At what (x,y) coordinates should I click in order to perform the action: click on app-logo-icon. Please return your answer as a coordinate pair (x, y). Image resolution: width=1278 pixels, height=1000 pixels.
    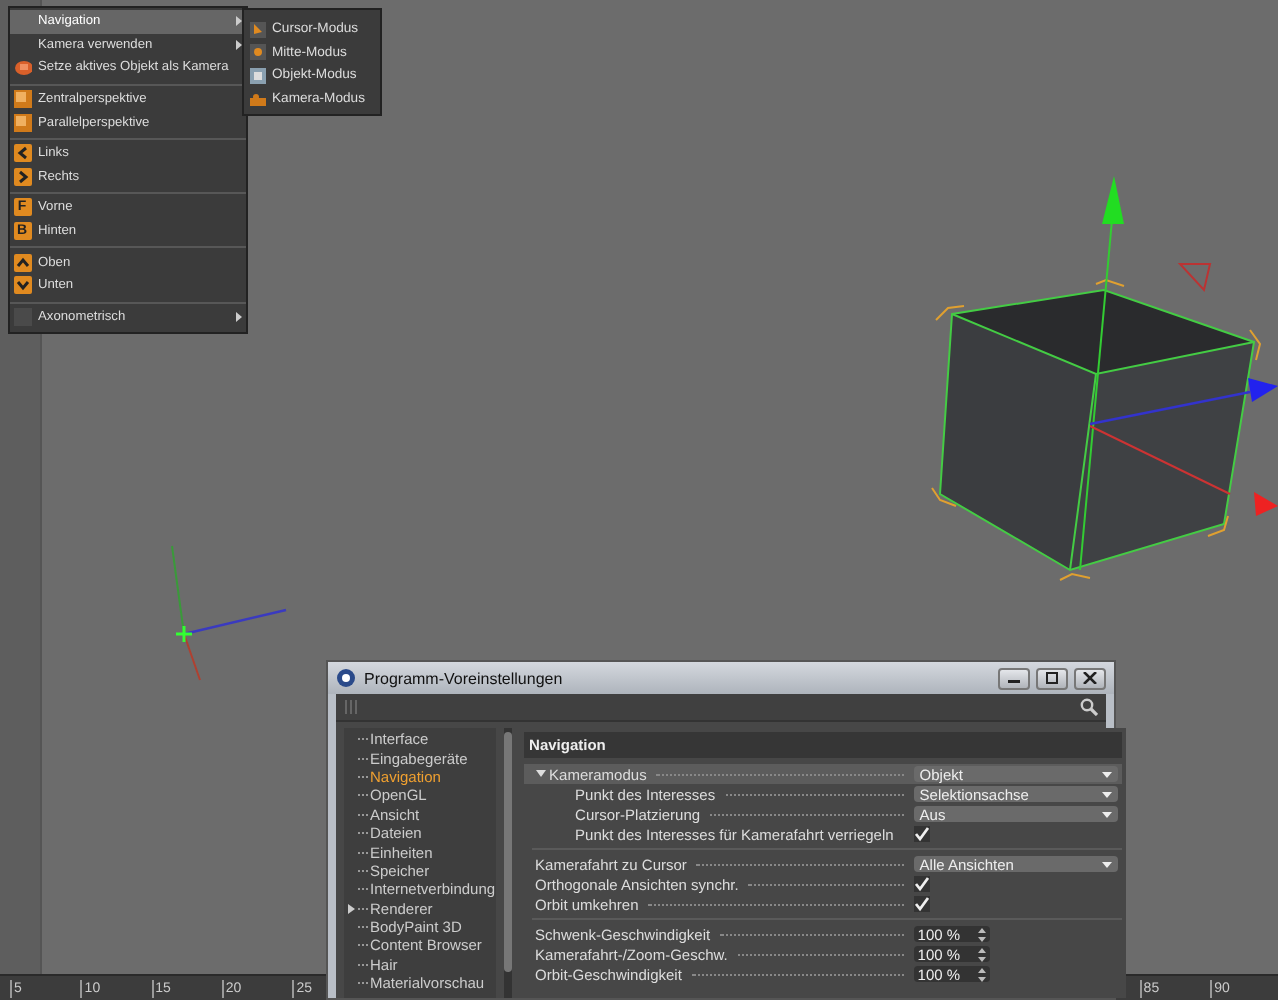
    Looking at the image, I should click on (346, 678).